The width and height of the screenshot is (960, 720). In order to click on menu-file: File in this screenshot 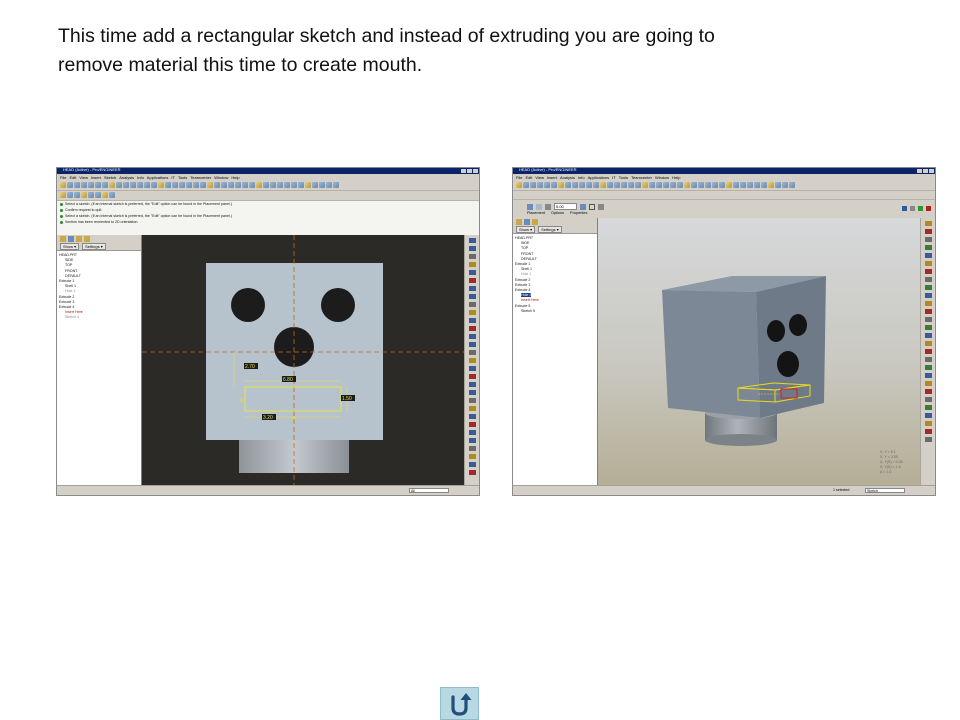, I will do `click(63, 177)`.